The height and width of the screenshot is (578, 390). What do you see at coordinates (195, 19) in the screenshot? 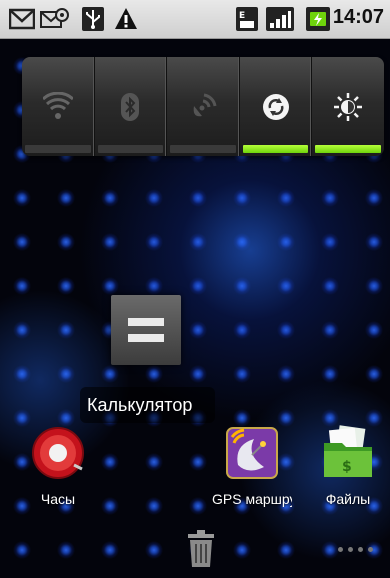
I see `status-bar: E 14:07` at bounding box center [195, 19].